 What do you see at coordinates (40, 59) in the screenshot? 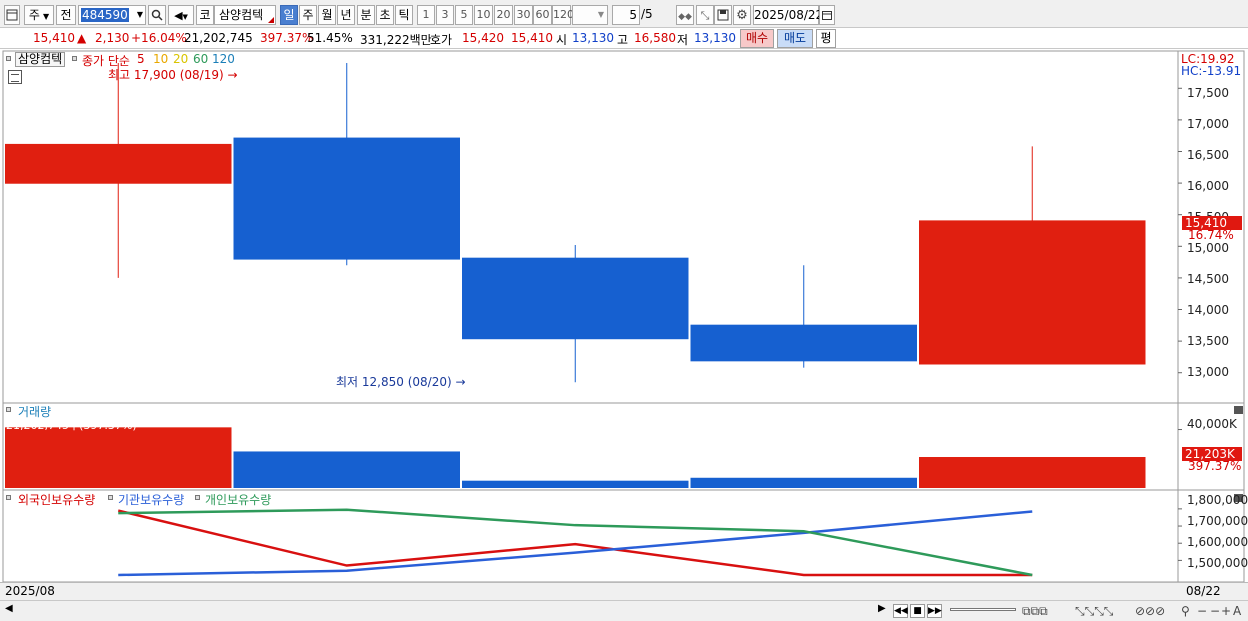
I see `legend-stock-name: 삼양컴텍` at bounding box center [40, 59].